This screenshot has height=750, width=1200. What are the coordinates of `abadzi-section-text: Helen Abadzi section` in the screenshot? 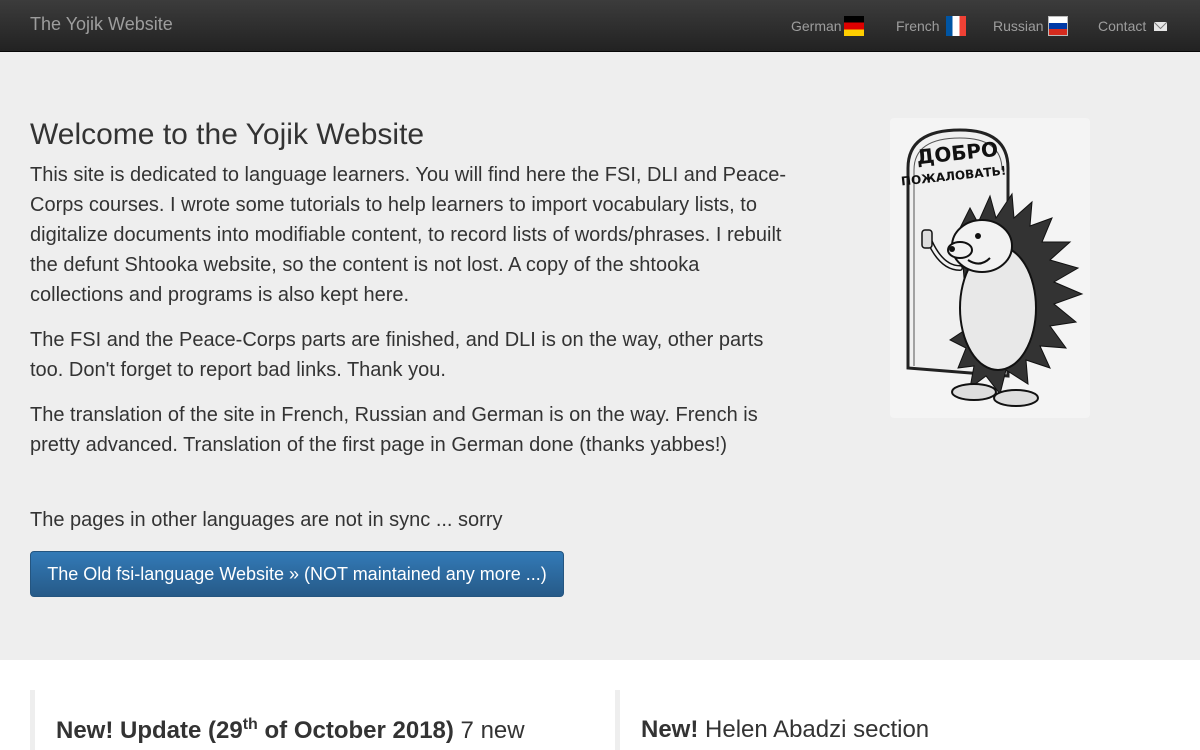 It's located at (814, 729).